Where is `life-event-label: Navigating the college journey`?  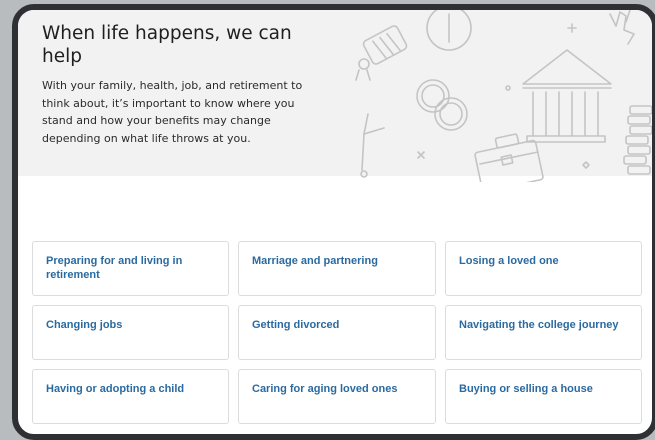
life-event-label: Navigating the college journey is located at coordinates (544, 326).